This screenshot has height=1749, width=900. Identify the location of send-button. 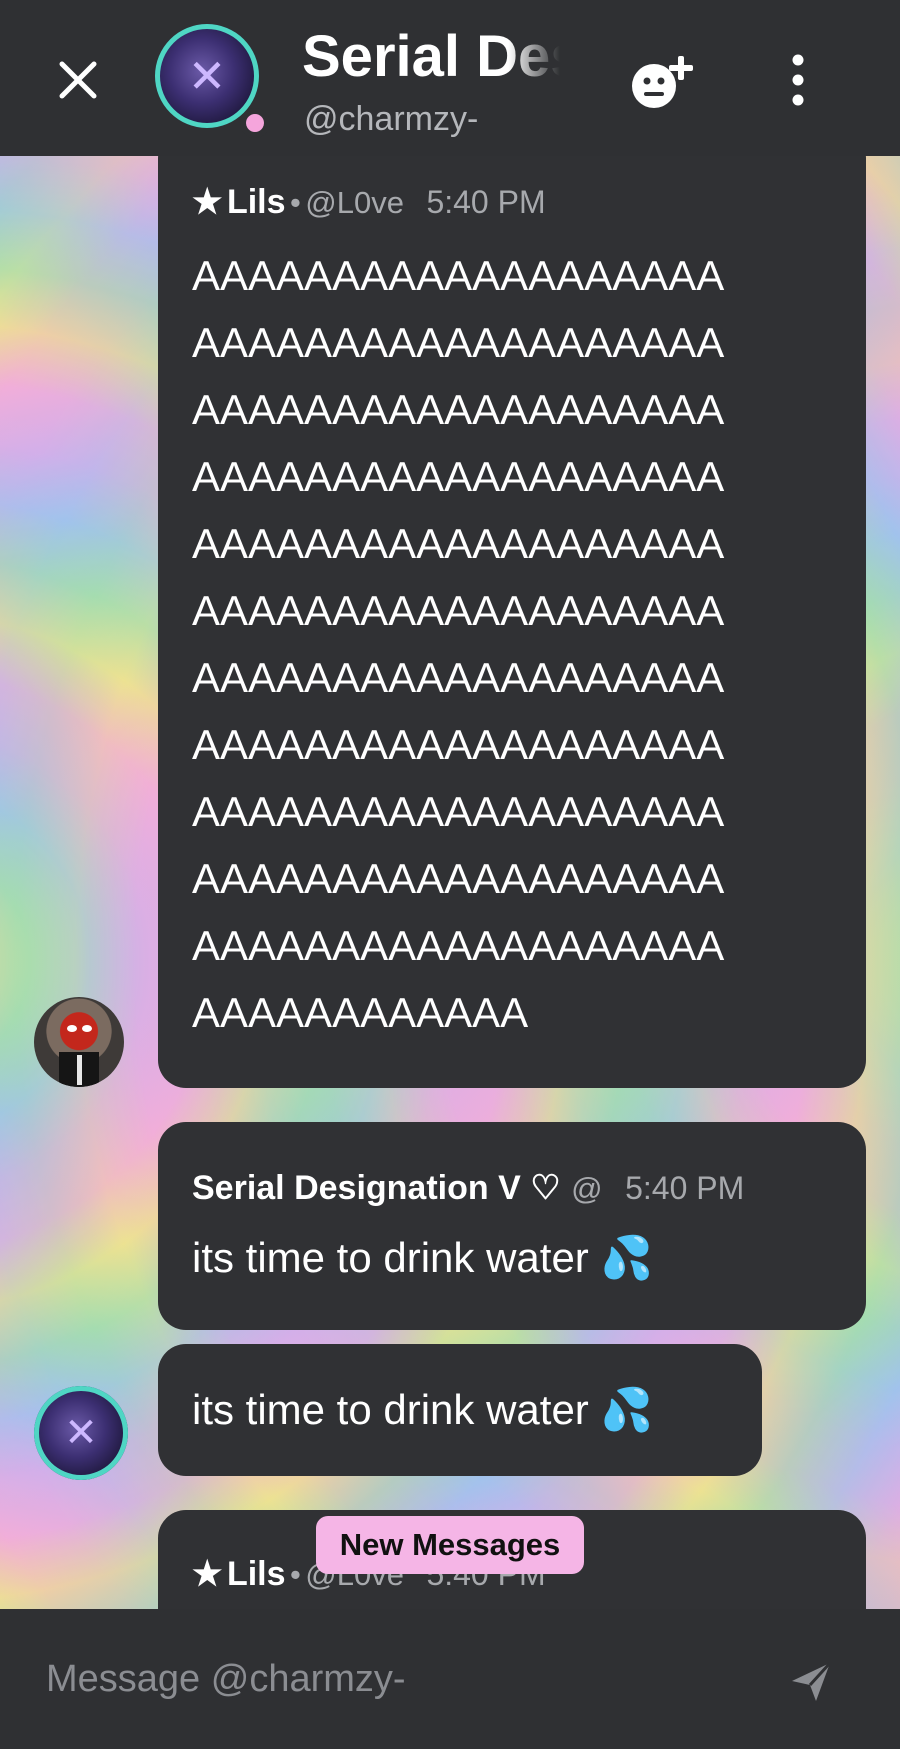
(811, 1682).